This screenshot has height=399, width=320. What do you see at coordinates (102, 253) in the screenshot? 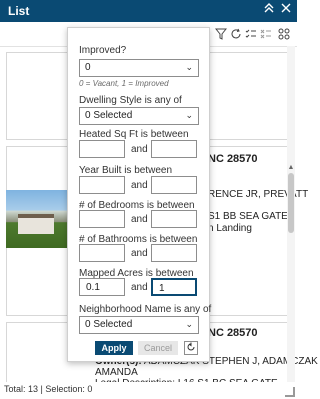
I see `bathrooms-min-input` at bounding box center [102, 253].